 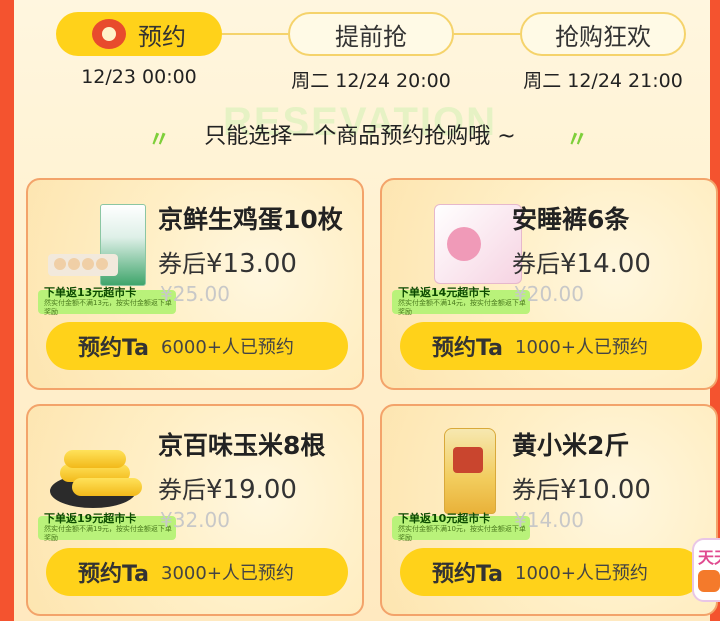 What do you see at coordinates (107, 301) in the screenshot?
I see `rebate-badge: 下单返13元超市卡 然实付金额不满13元，按实付金额返下单奖励` at bounding box center [107, 301].